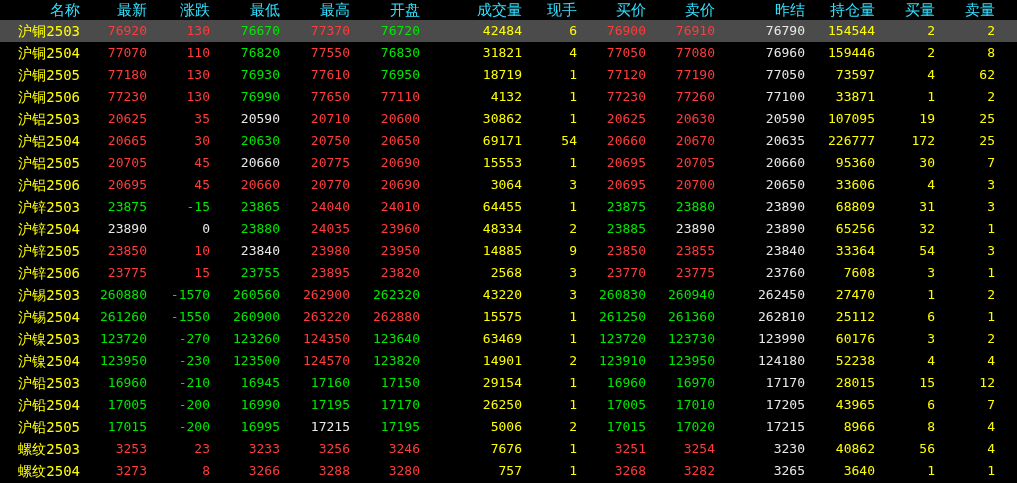  Describe the element at coordinates (695, 405) in the screenshot. I see `table-cell: 17010` at that location.